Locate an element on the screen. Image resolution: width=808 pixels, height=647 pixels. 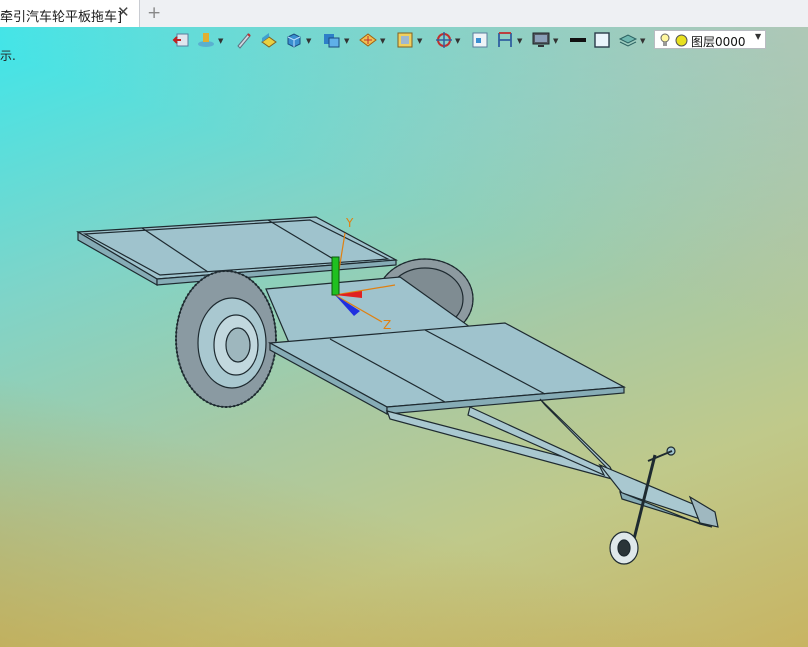
tab-bar: 牵引汽车轮平板拖车] ✕ + is located at coordinates (404, 14).